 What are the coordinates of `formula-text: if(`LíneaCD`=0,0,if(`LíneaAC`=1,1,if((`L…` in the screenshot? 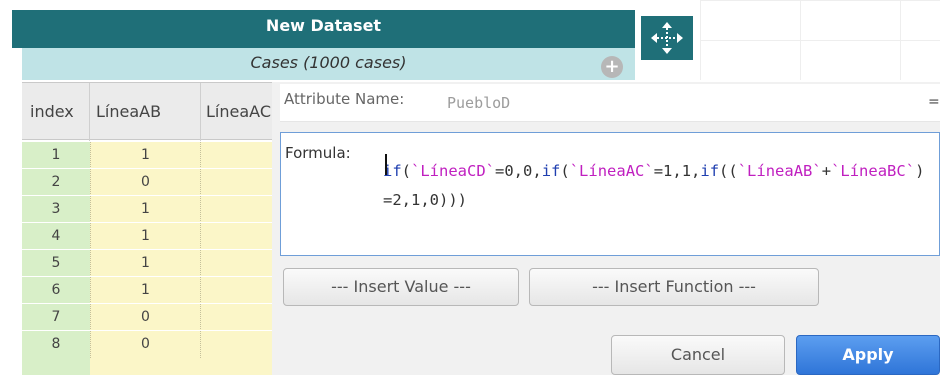 It's located at (658, 186).